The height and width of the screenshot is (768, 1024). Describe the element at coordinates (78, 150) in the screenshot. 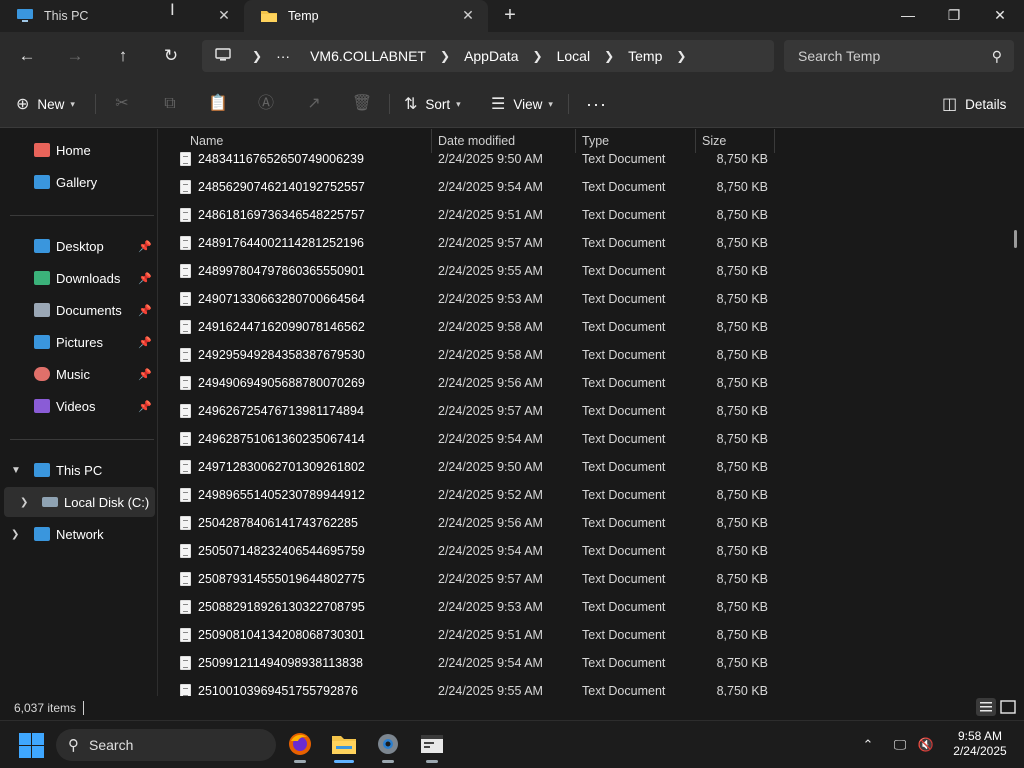

I see `sidebar-item-home: Home` at that location.